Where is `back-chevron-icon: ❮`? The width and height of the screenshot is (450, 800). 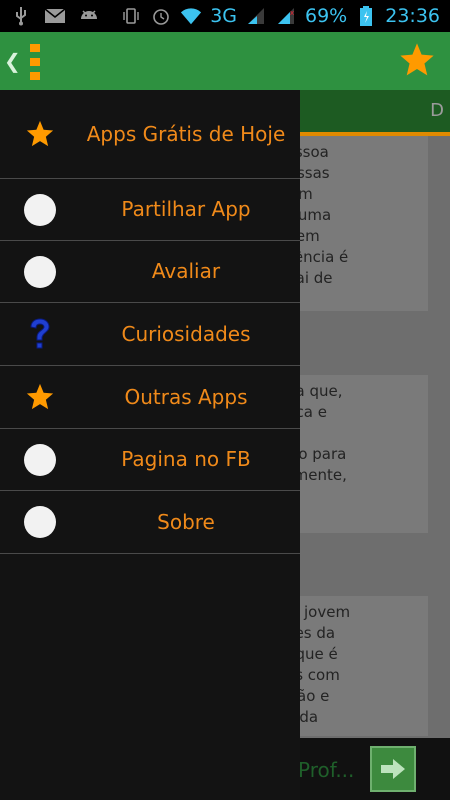 back-chevron-icon: ❮ is located at coordinates (12, 61).